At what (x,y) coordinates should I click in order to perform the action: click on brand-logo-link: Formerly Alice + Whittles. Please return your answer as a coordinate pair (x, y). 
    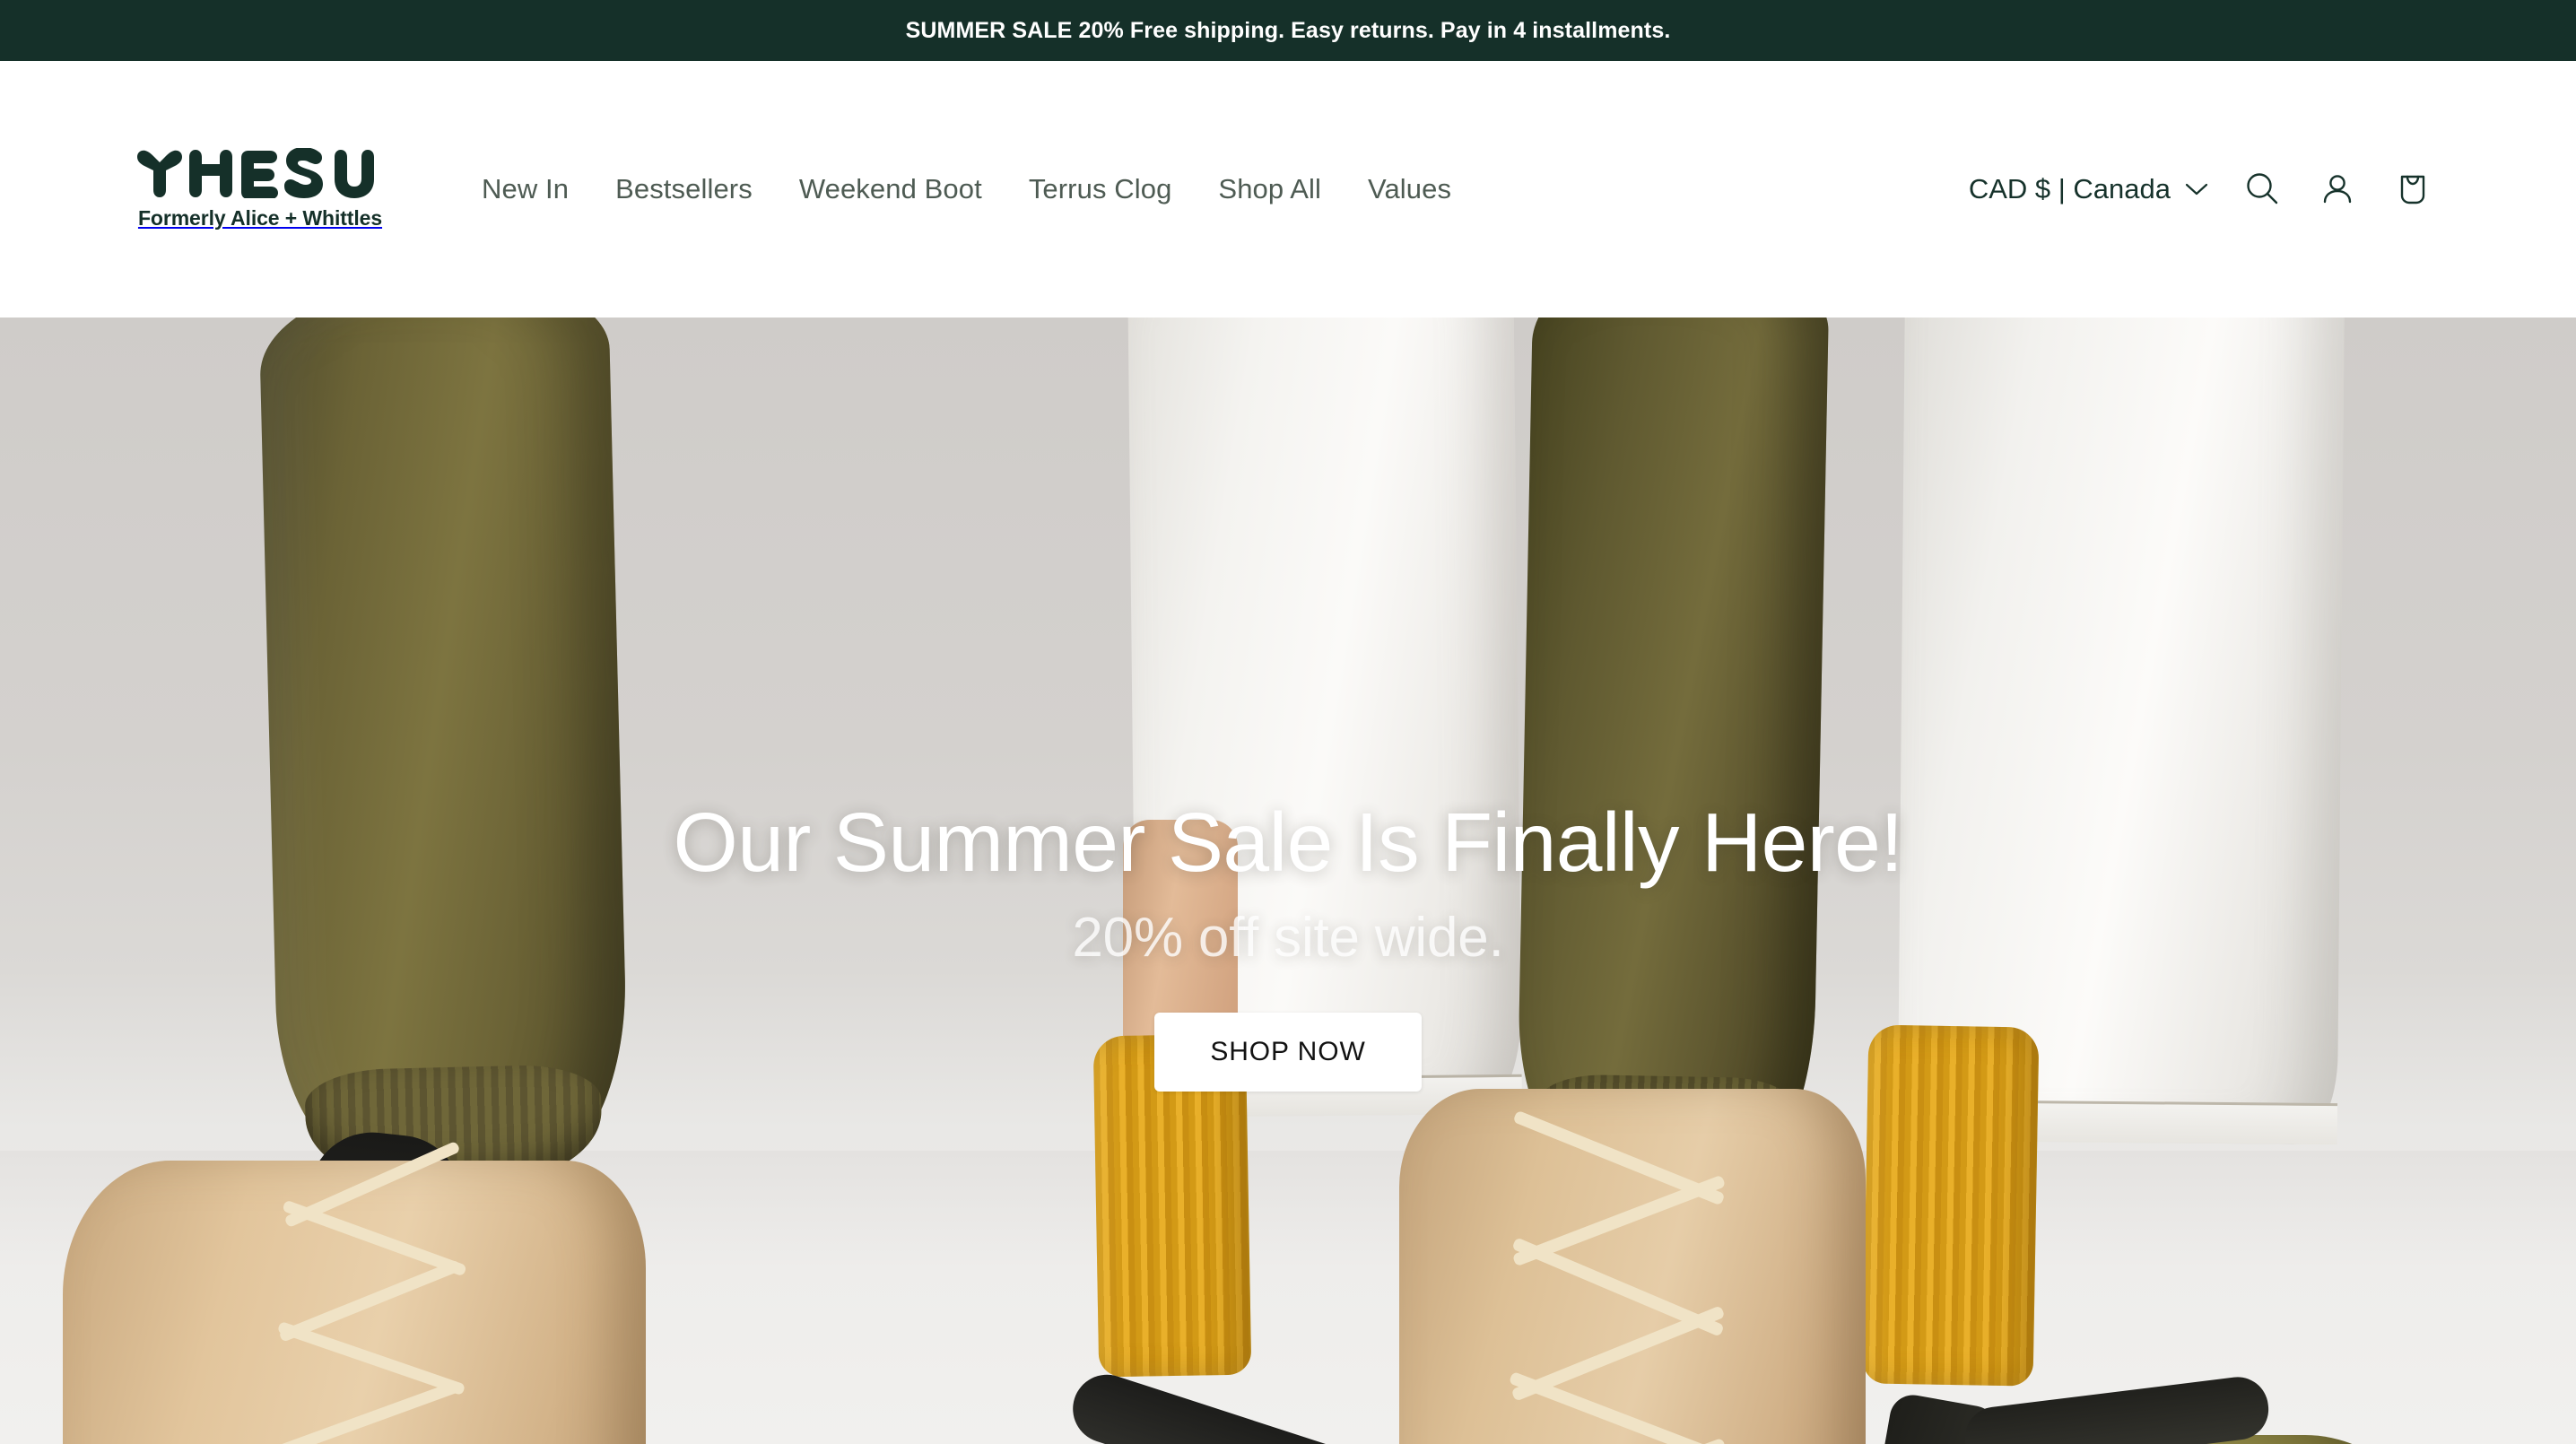
    Looking at the image, I should click on (260, 189).